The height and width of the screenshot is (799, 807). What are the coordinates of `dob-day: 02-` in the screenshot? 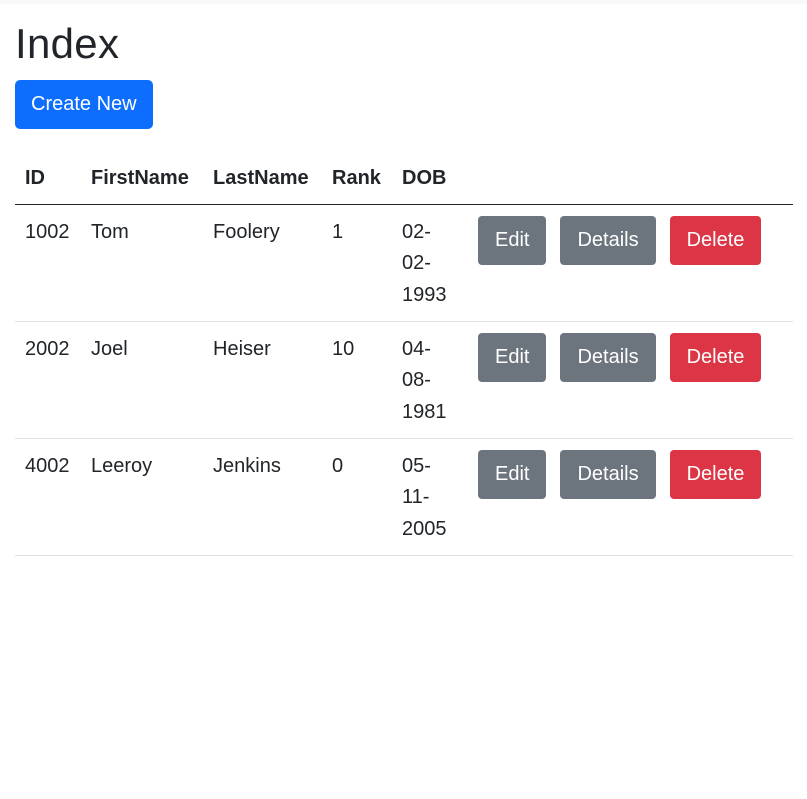 It's located at (416, 231).